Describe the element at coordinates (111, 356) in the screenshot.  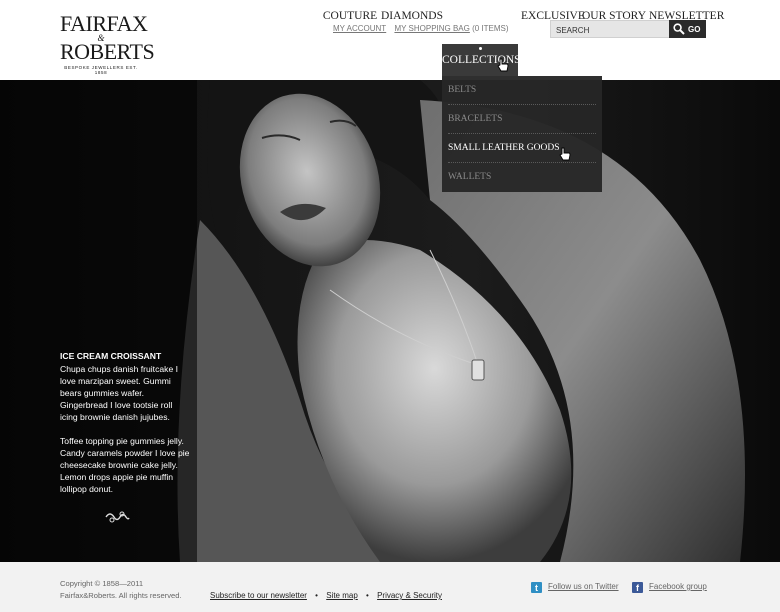
I see `hero-heading: ICE CREAM CROISSANT` at that location.